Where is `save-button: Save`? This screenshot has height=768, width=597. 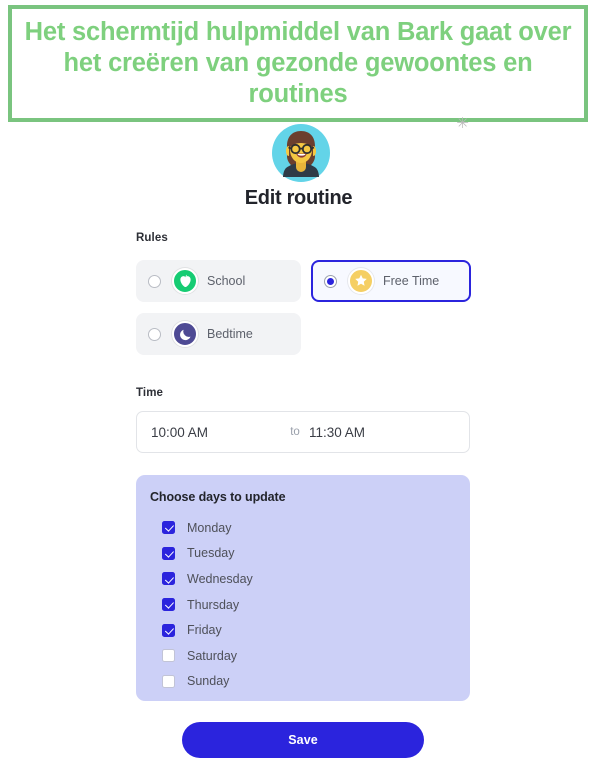 save-button: Save is located at coordinates (303, 740).